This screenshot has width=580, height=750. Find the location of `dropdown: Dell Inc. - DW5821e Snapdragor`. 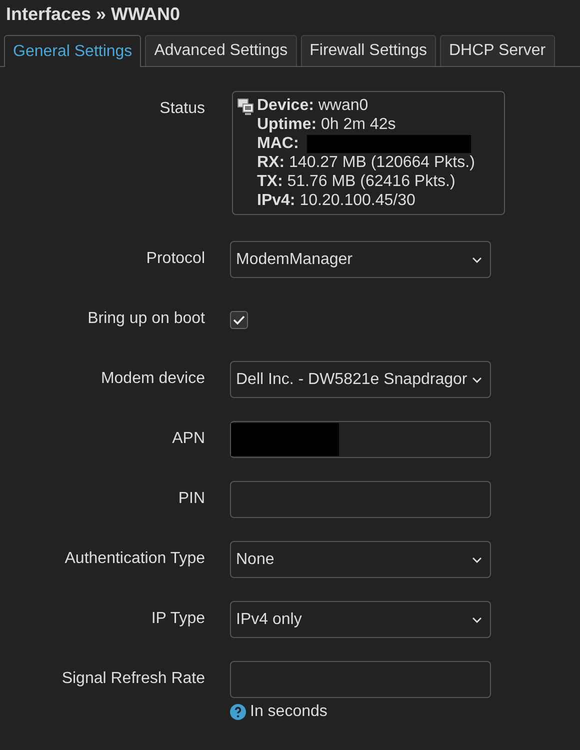

dropdown: Dell Inc. - DW5821e Snapdragor is located at coordinates (360, 379).